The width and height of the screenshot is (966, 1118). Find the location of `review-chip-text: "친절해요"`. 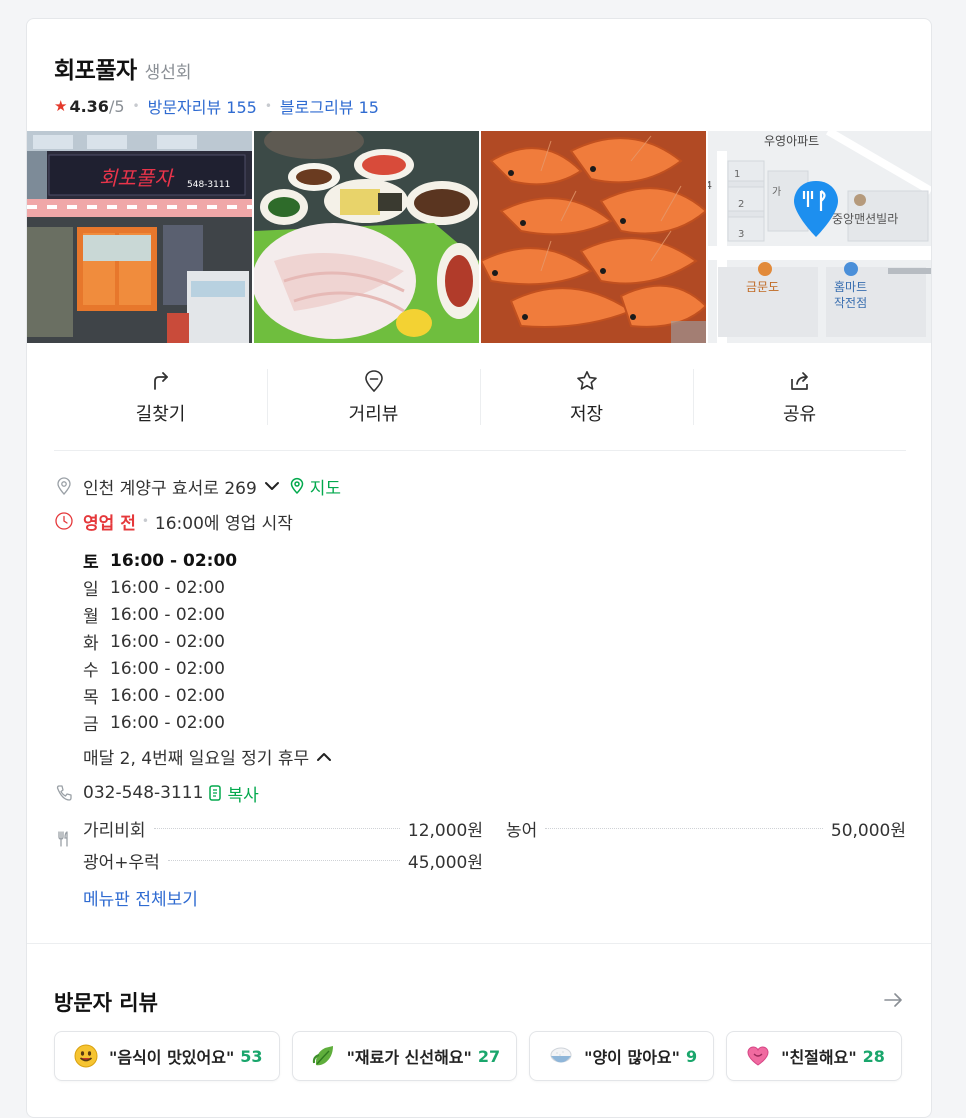

review-chip-text: "친절해요" is located at coordinates (819, 1057).